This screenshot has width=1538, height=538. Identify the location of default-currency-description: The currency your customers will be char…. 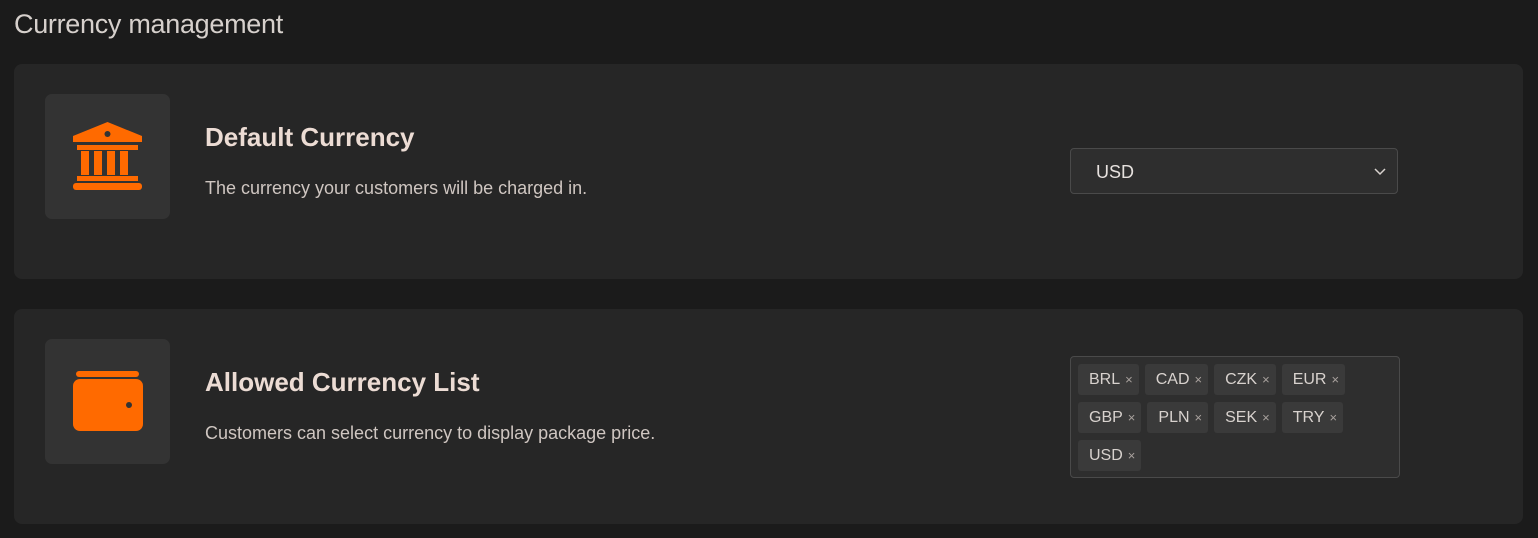
(396, 188).